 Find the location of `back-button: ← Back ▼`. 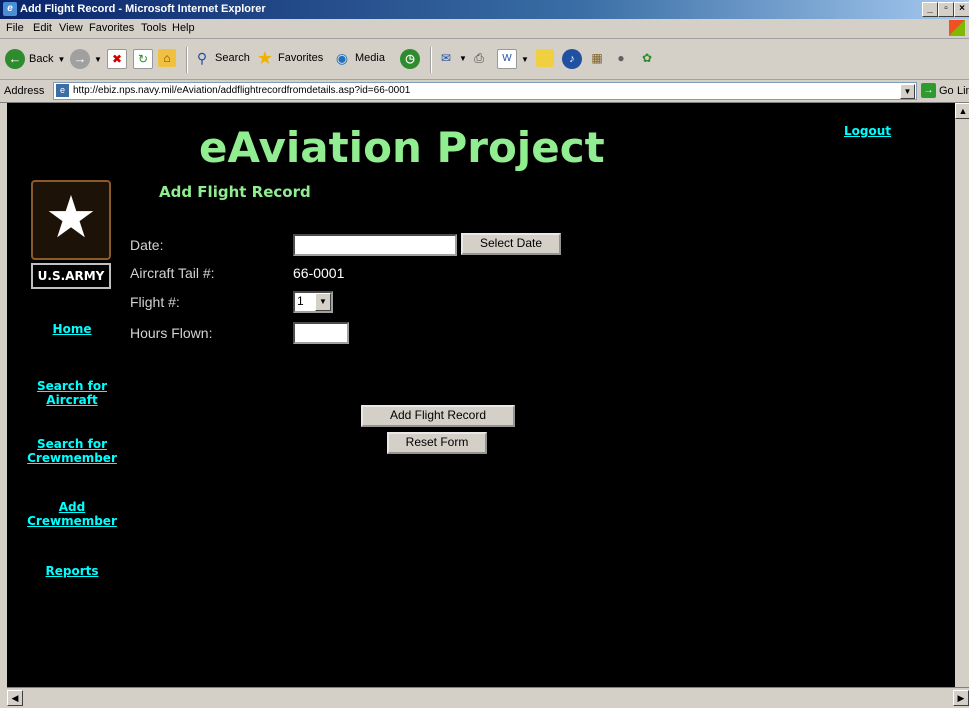

back-button: ← Back ▼ is located at coordinates (35, 59).